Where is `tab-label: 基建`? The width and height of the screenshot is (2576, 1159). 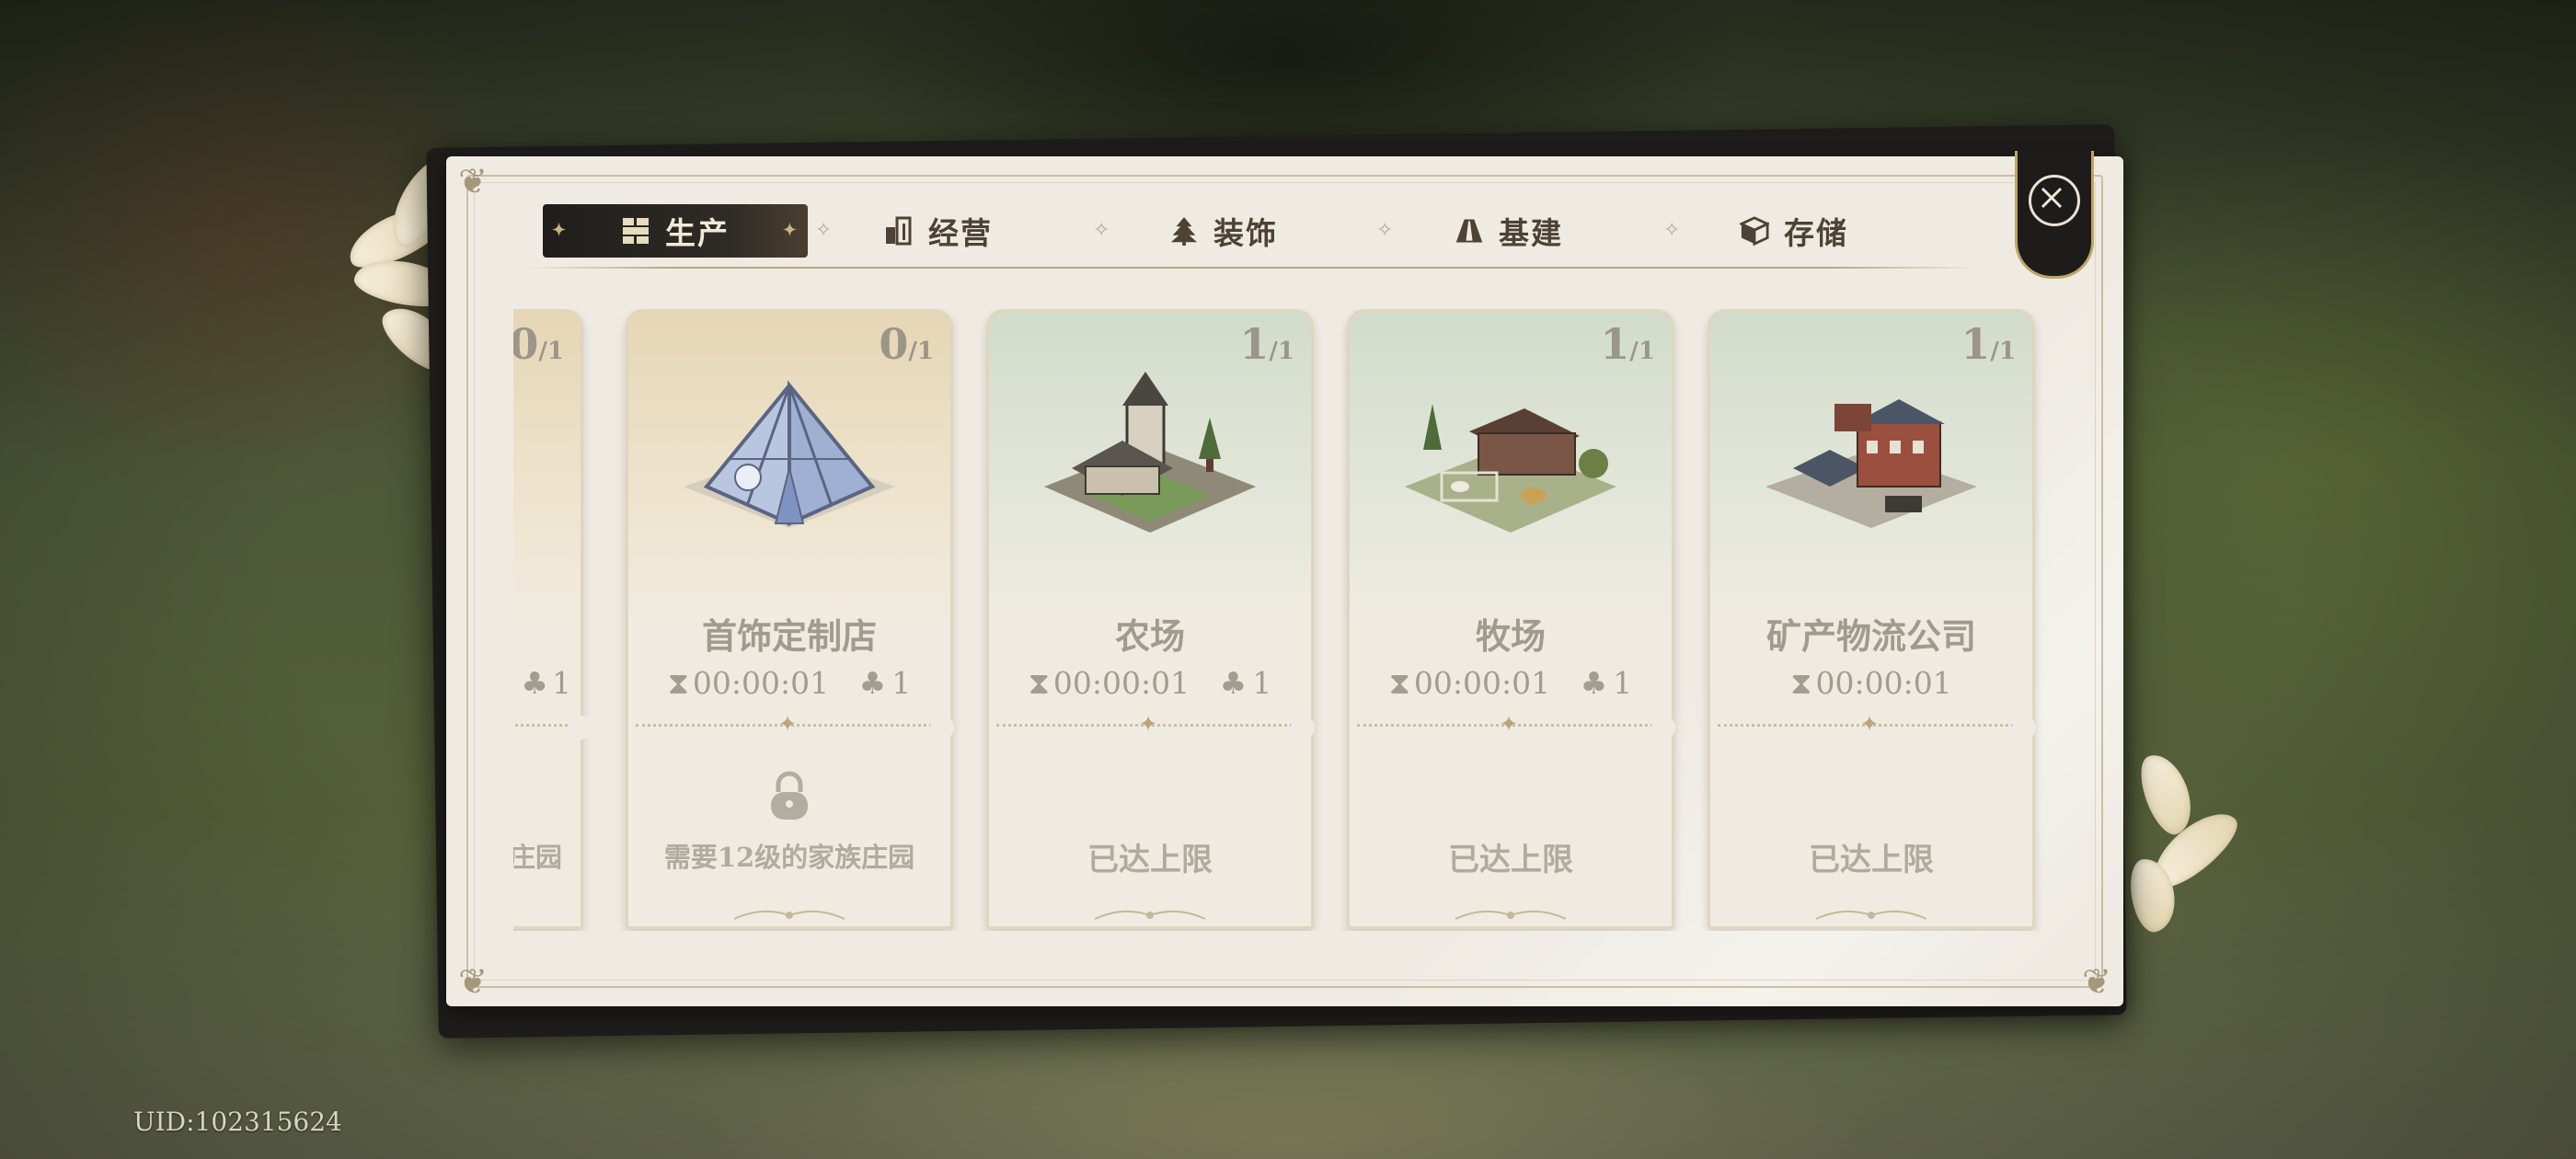 tab-label: 基建 is located at coordinates (1531, 233).